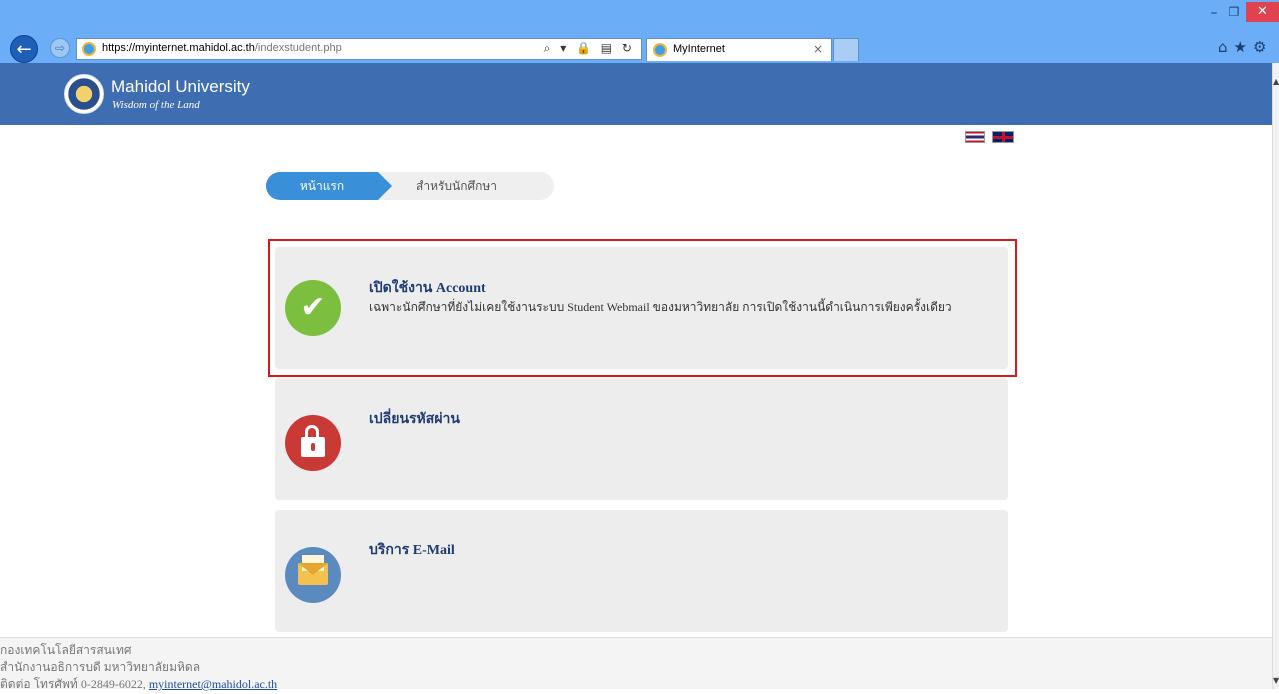  Describe the element at coordinates (84, 94) in the screenshot. I see `university-seal-icon` at that location.